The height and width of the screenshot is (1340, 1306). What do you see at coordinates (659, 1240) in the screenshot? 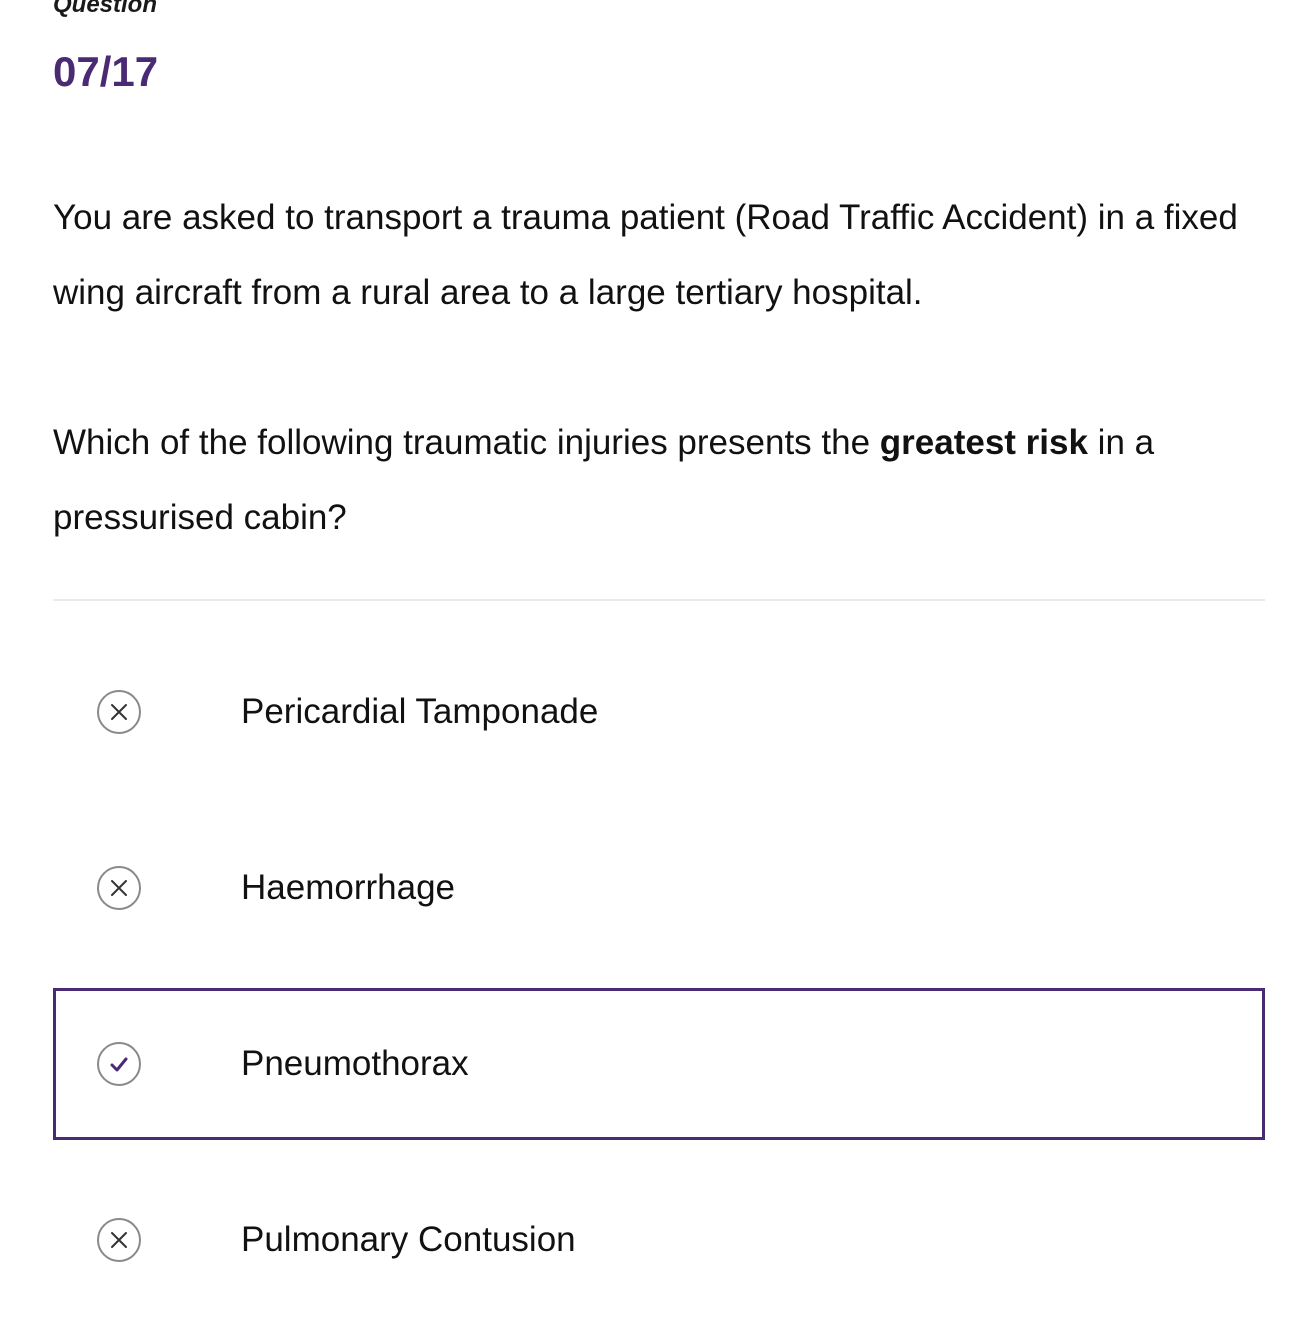
I see `answer-option-pulmonary-contusion: Pulmonary Contusion` at bounding box center [659, 1240].